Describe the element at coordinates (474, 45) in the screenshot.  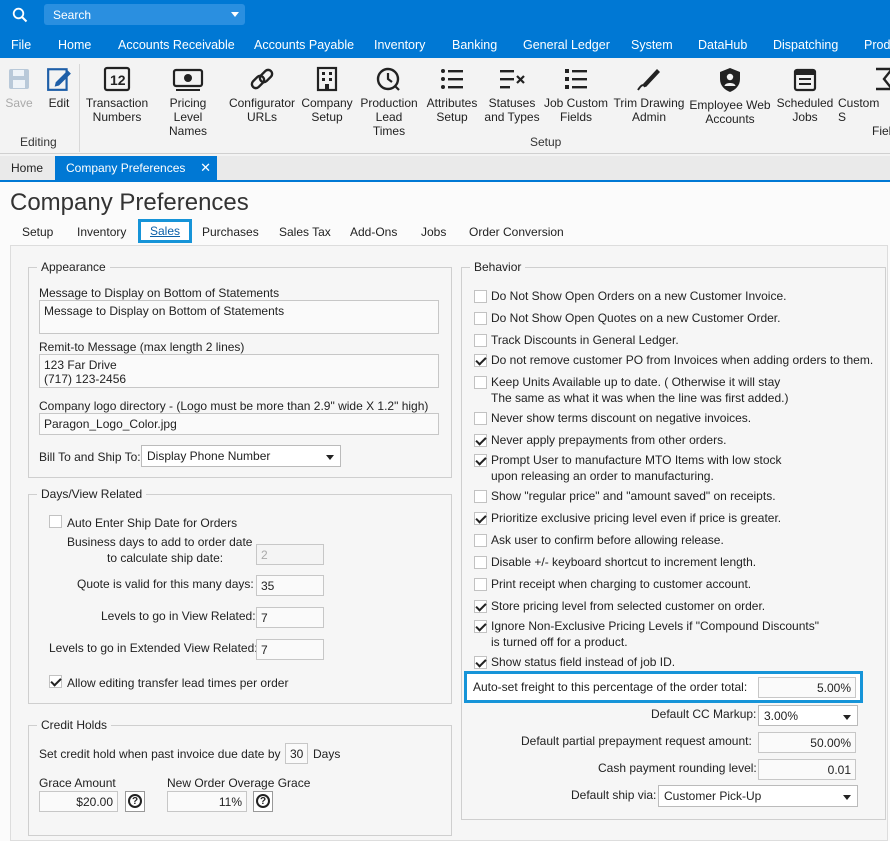
I see `menu-banking: Banking` at that location.